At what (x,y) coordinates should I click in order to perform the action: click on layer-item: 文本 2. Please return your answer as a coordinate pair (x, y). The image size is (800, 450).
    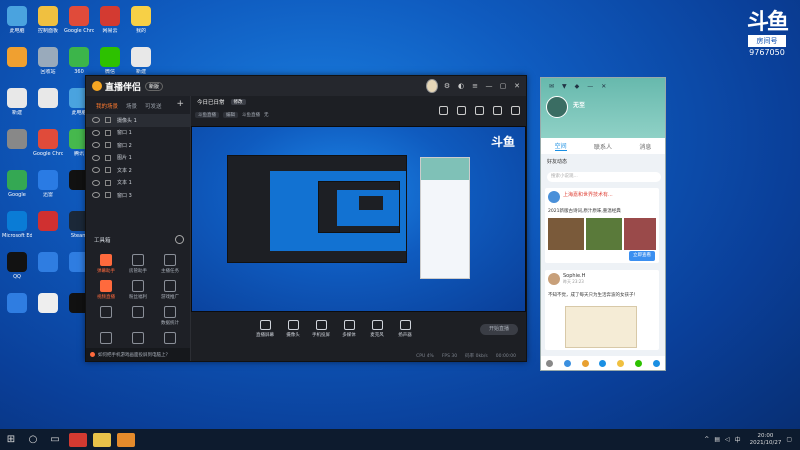
    Looking at the image, I should click on (138, 170).